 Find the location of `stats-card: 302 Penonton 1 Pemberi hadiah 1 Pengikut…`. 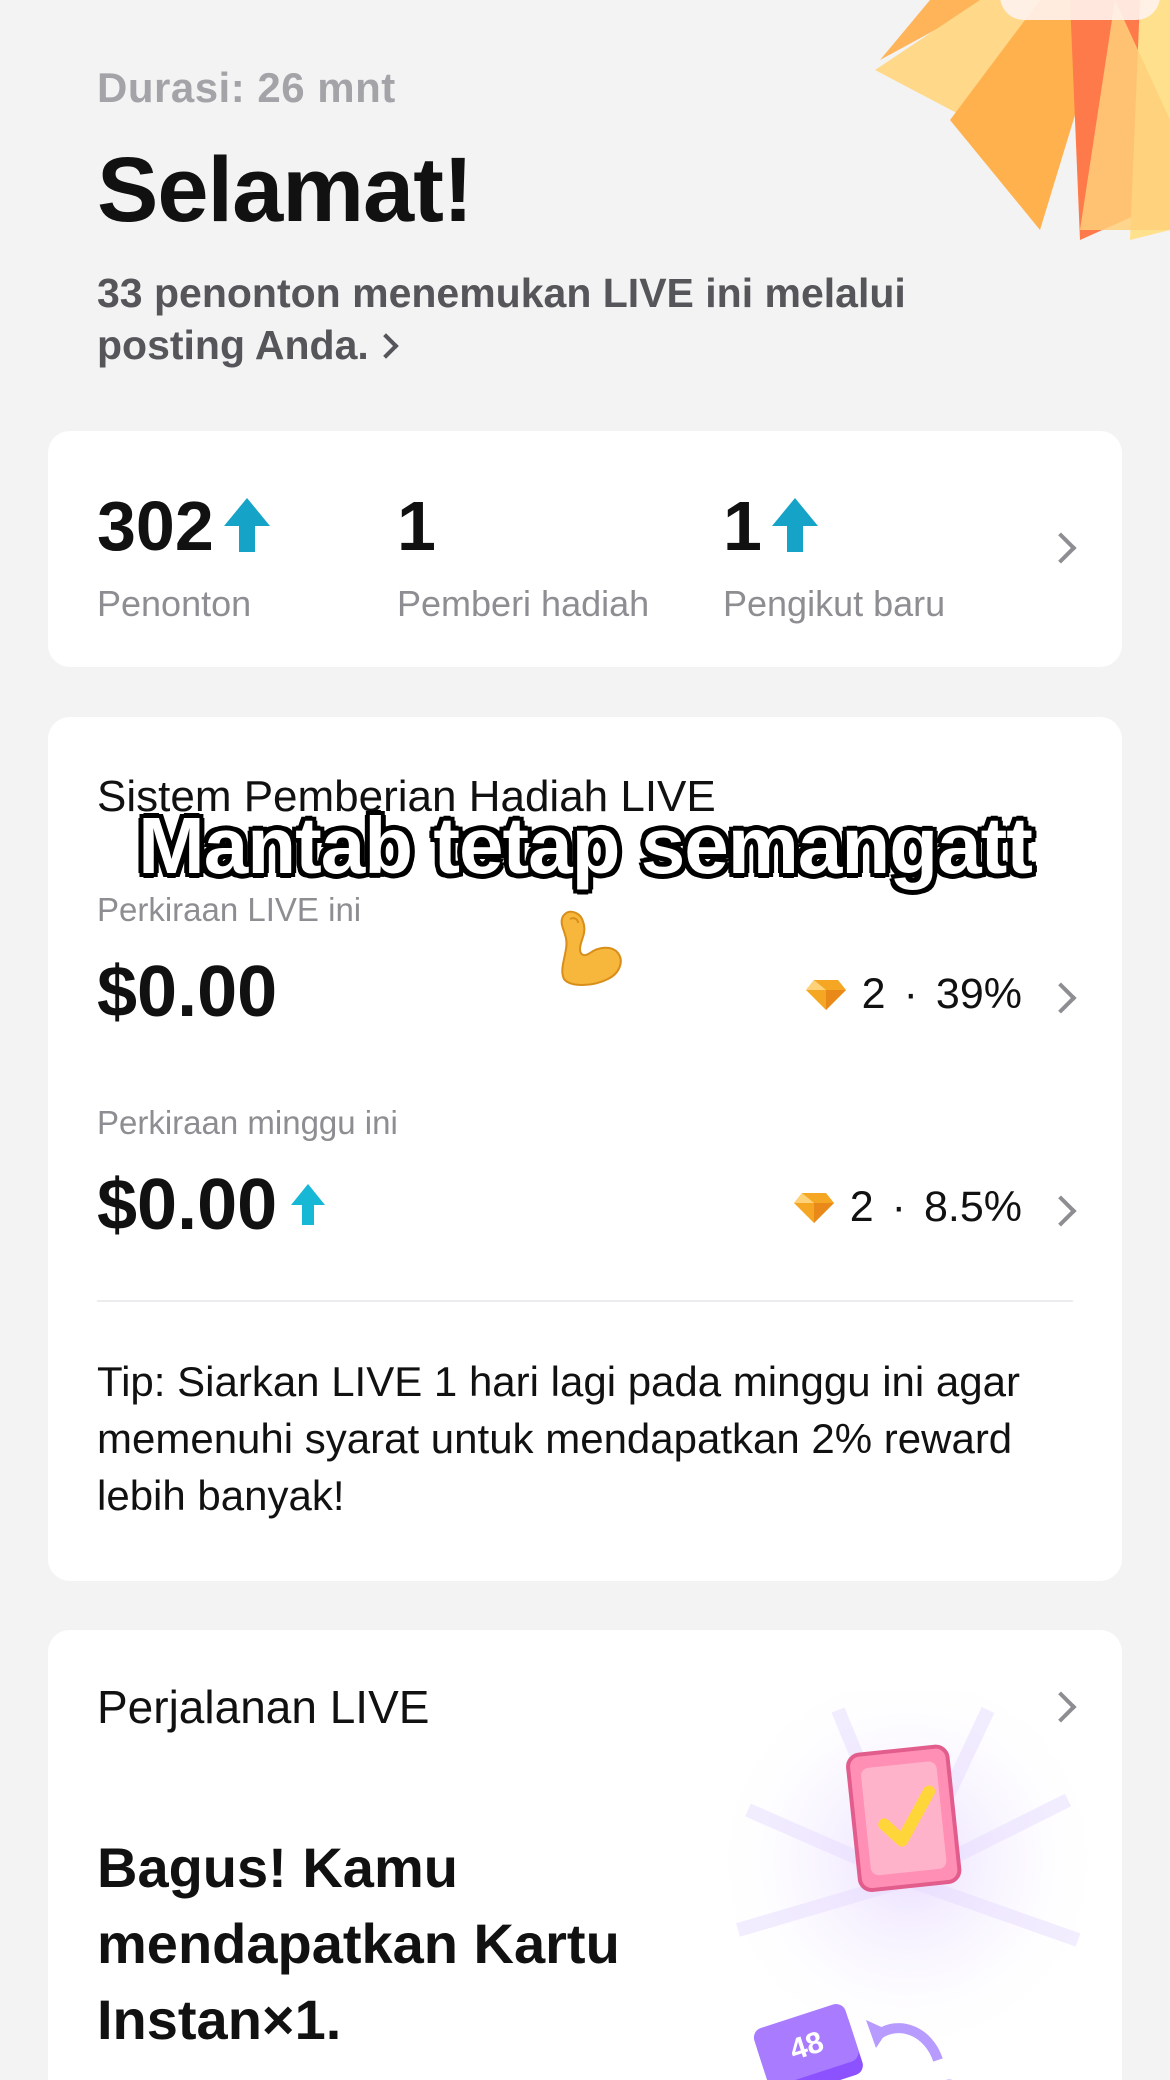

stats-card: 302 Penonton 1 Pemberi hadiah 1 Pengikut… is located at coordinates (585, 549).